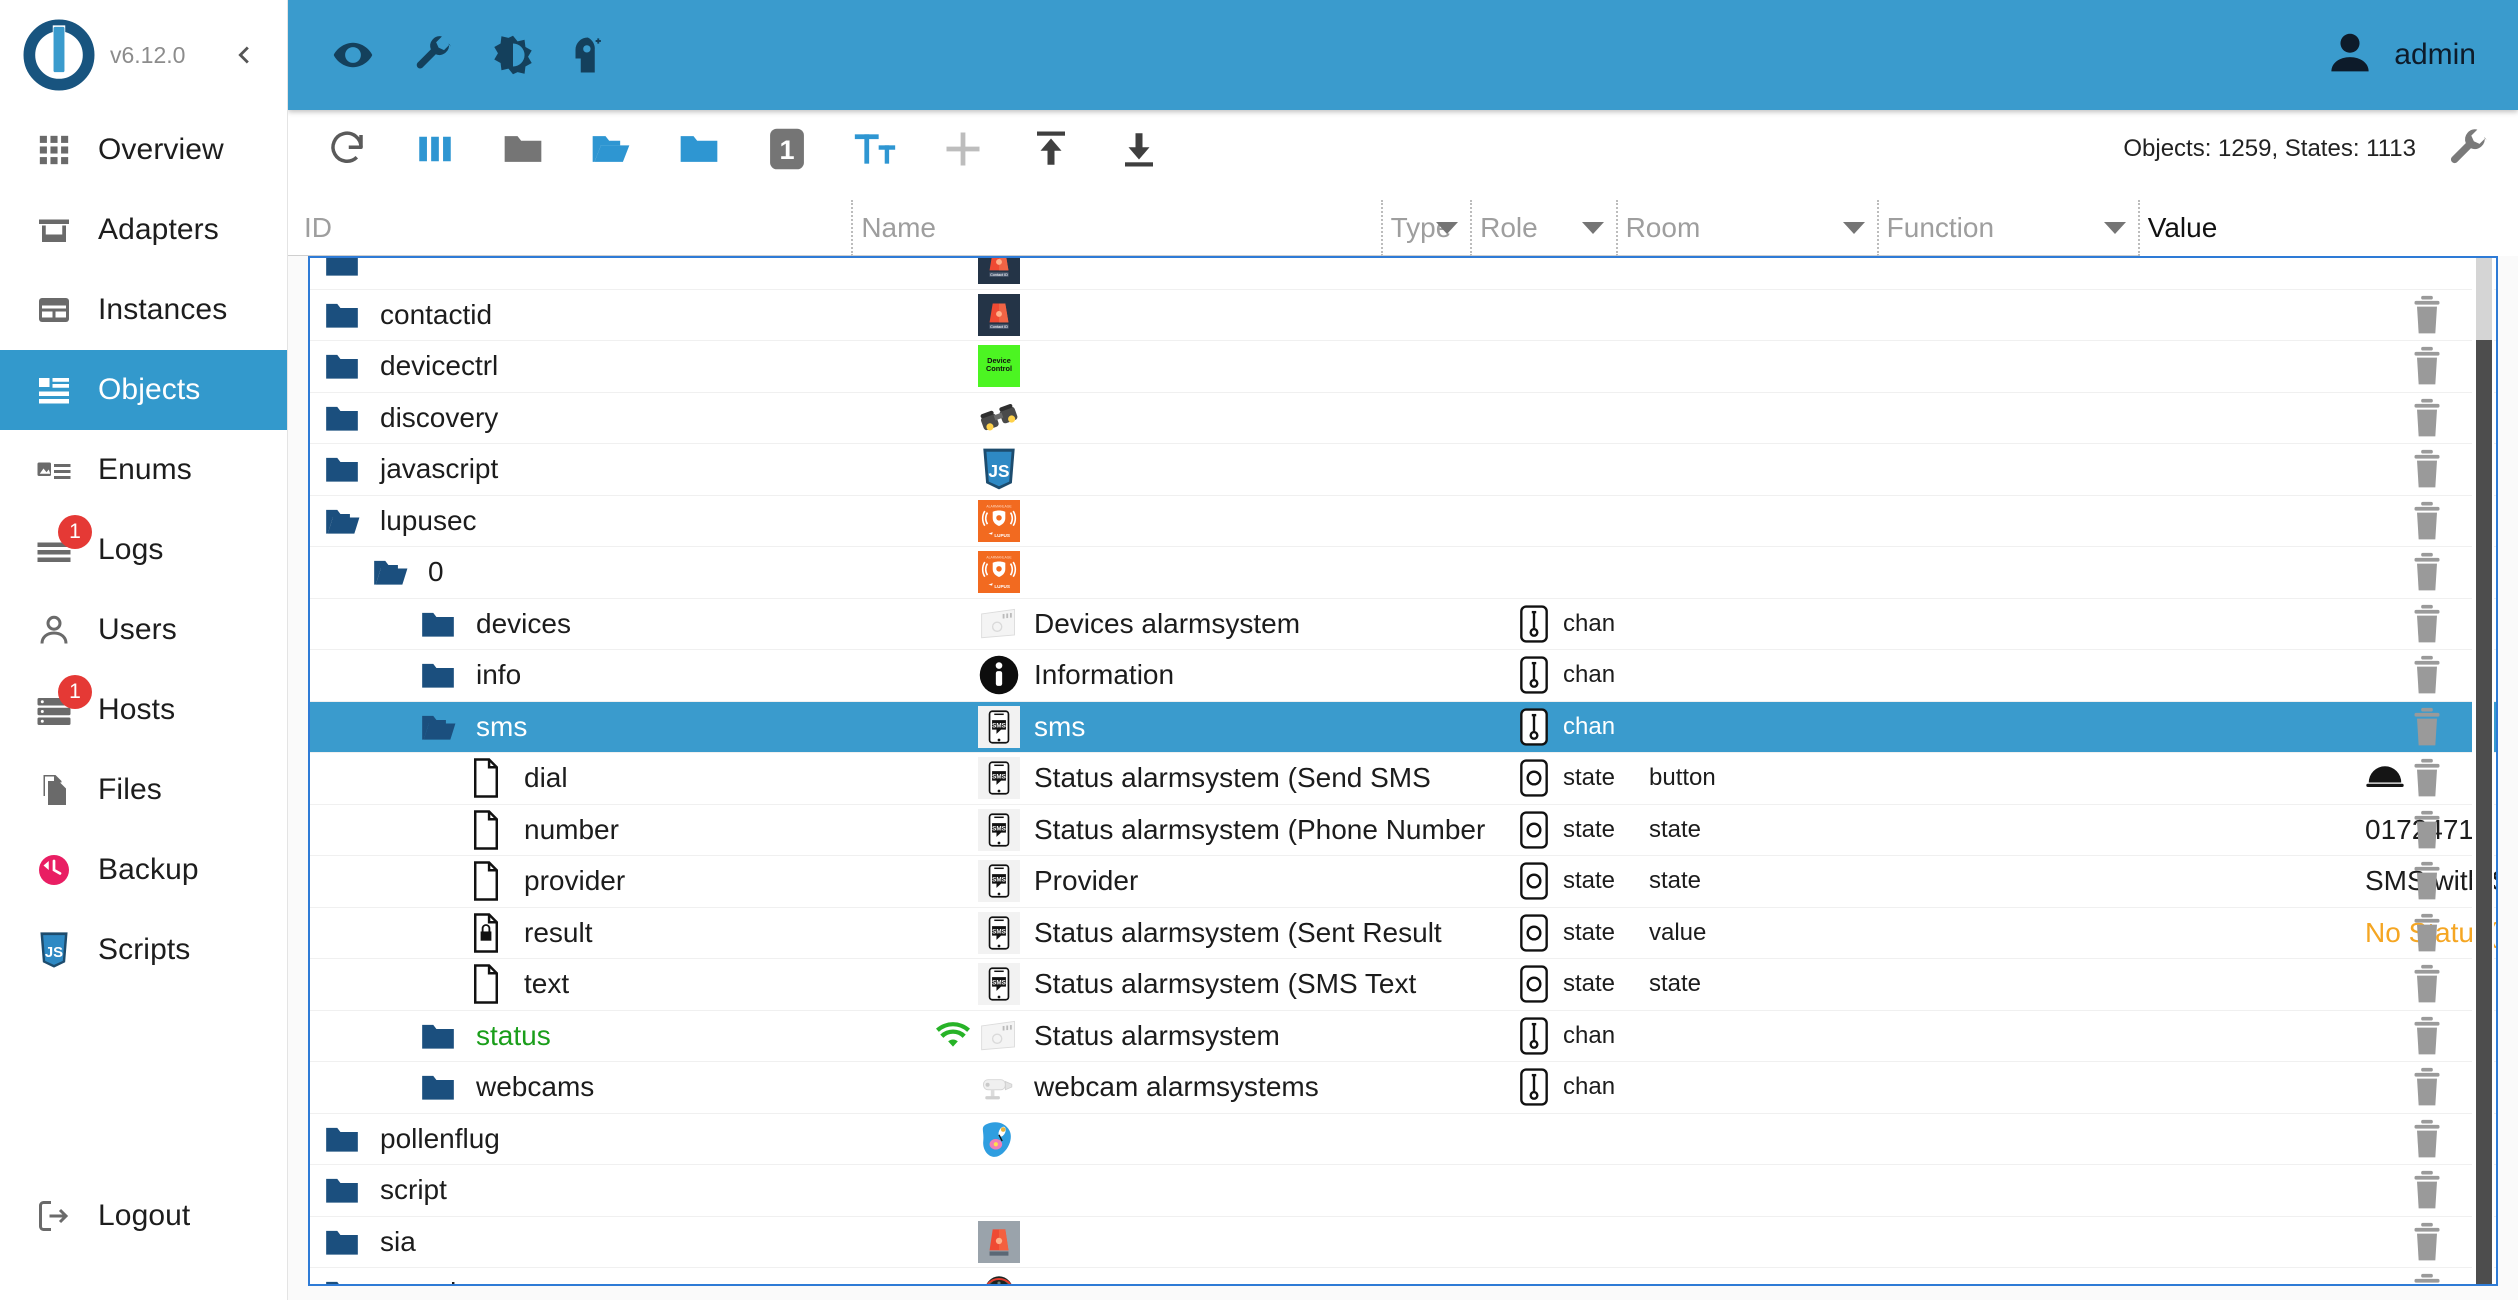 Image resolution: width=2518 pixels, height=1300 pixels. I want to click on filter-name: Name, so click(1116, 228).